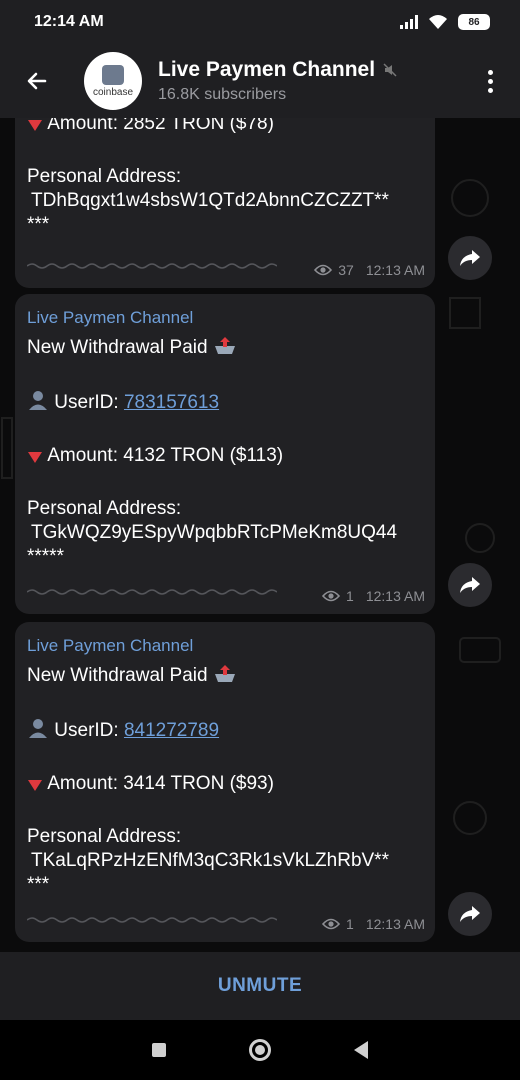 The width and height of the screenshot is (520, 1080). I want to click on subscriber-count: 16.8K subscribers, so click(222, 94).